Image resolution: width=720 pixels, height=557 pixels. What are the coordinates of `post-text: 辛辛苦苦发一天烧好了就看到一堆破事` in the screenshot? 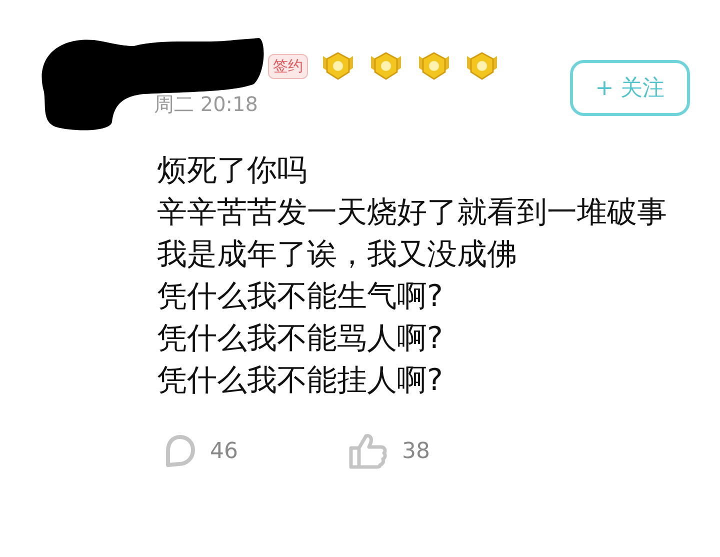 It's located at (412, 213).